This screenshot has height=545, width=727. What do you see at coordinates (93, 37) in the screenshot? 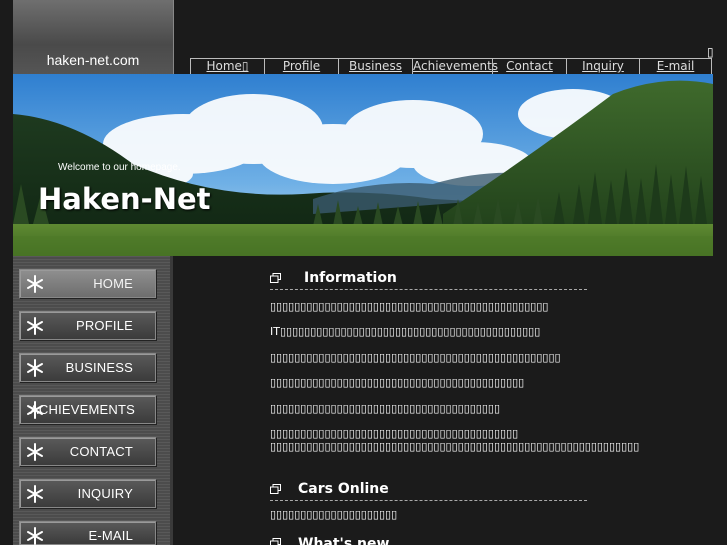
I see `logo-tab: haken-net.com` at bounding box center [93, 37].